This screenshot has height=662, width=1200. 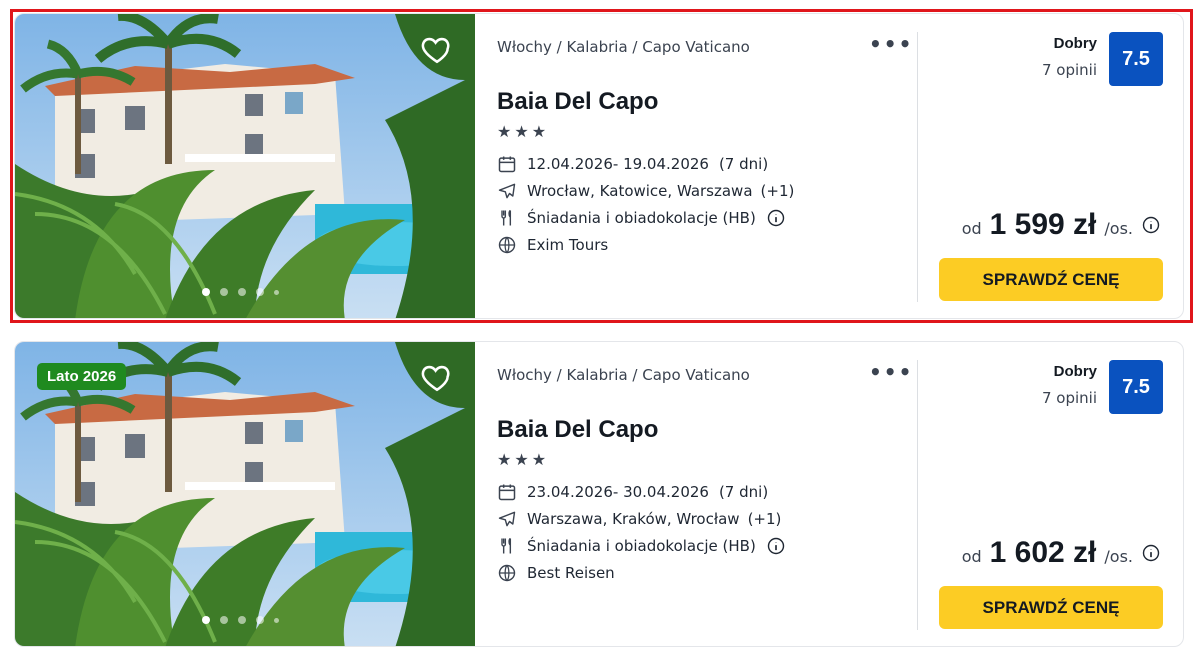 I want to click on tour-operator: Best Reisen, so click(x=571, y=573).